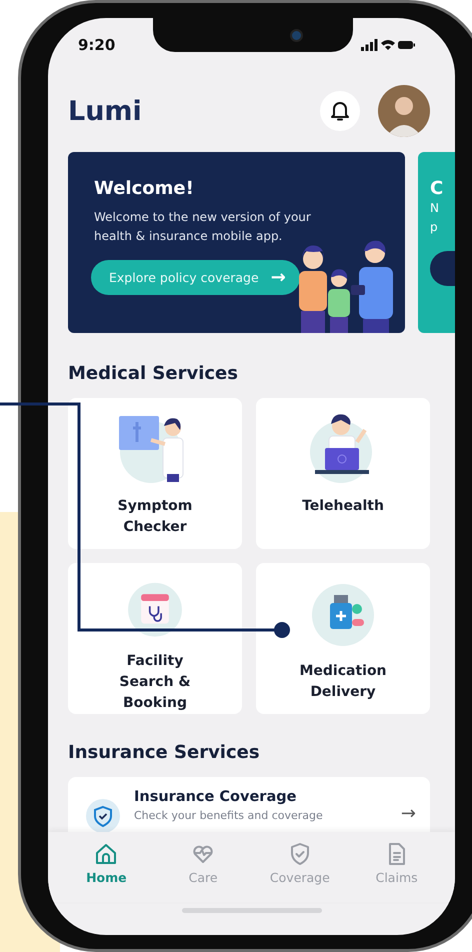 Image resolution: width=472 pixels, height=952 pixels. Describe the element at coordinates (144, 188) in the screenshot. I see `banner-title: Welcome!` at that location.